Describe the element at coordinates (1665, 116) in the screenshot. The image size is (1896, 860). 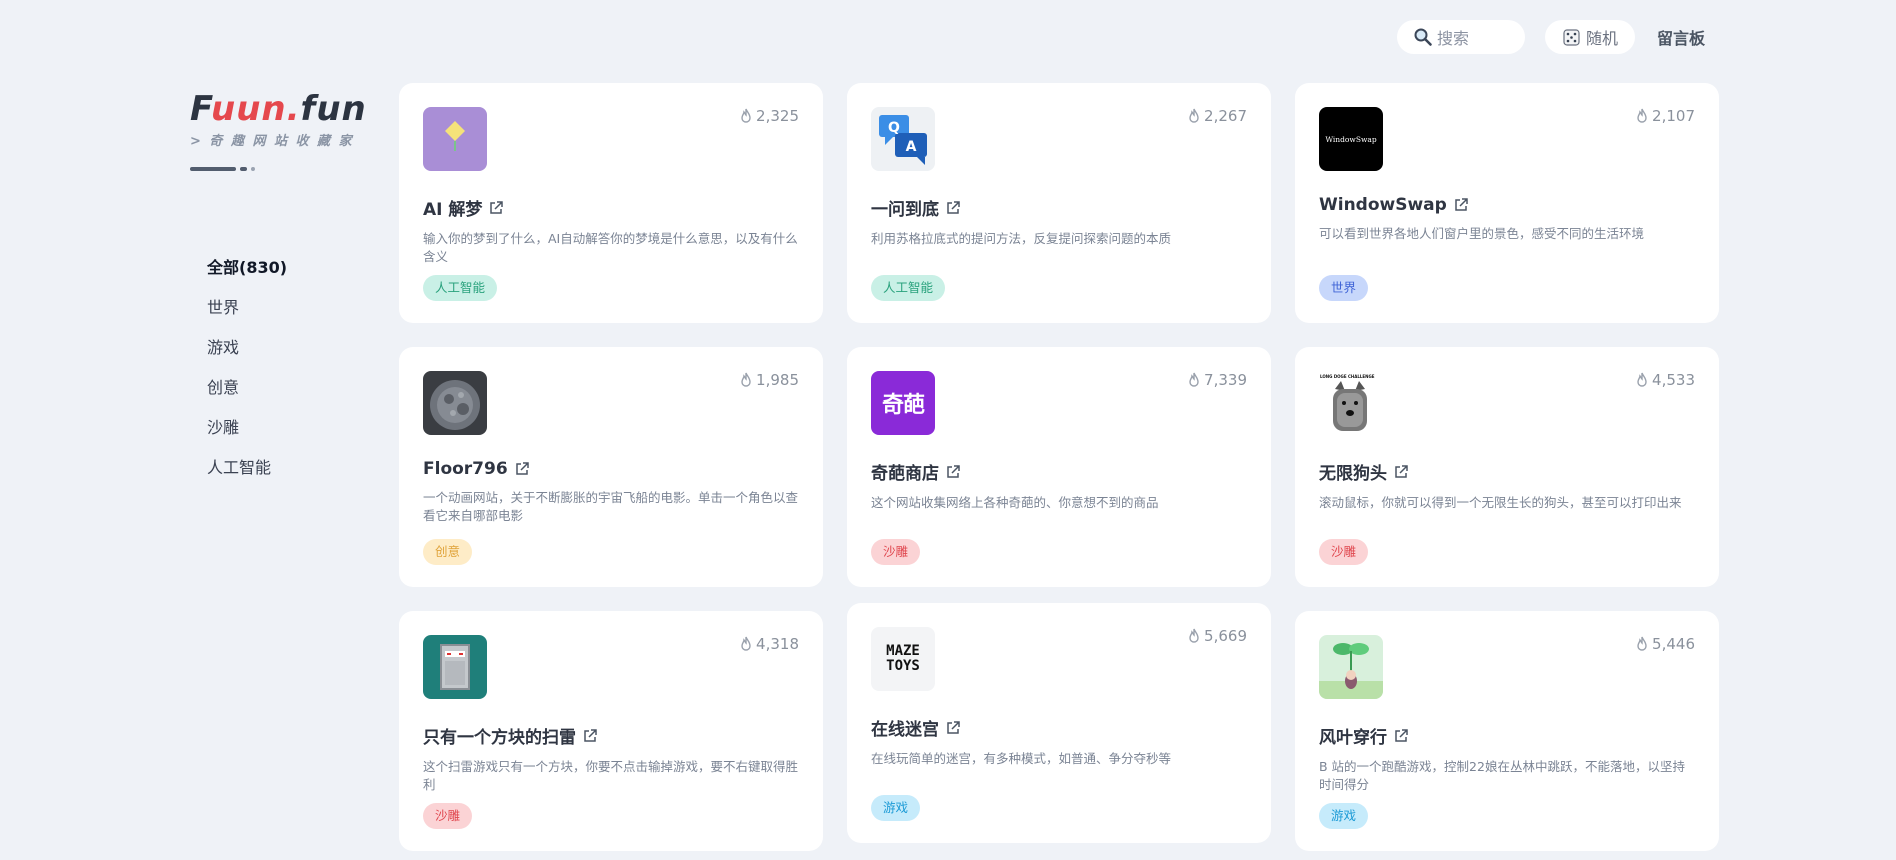
I see `heat-count: 2,107` at that location.